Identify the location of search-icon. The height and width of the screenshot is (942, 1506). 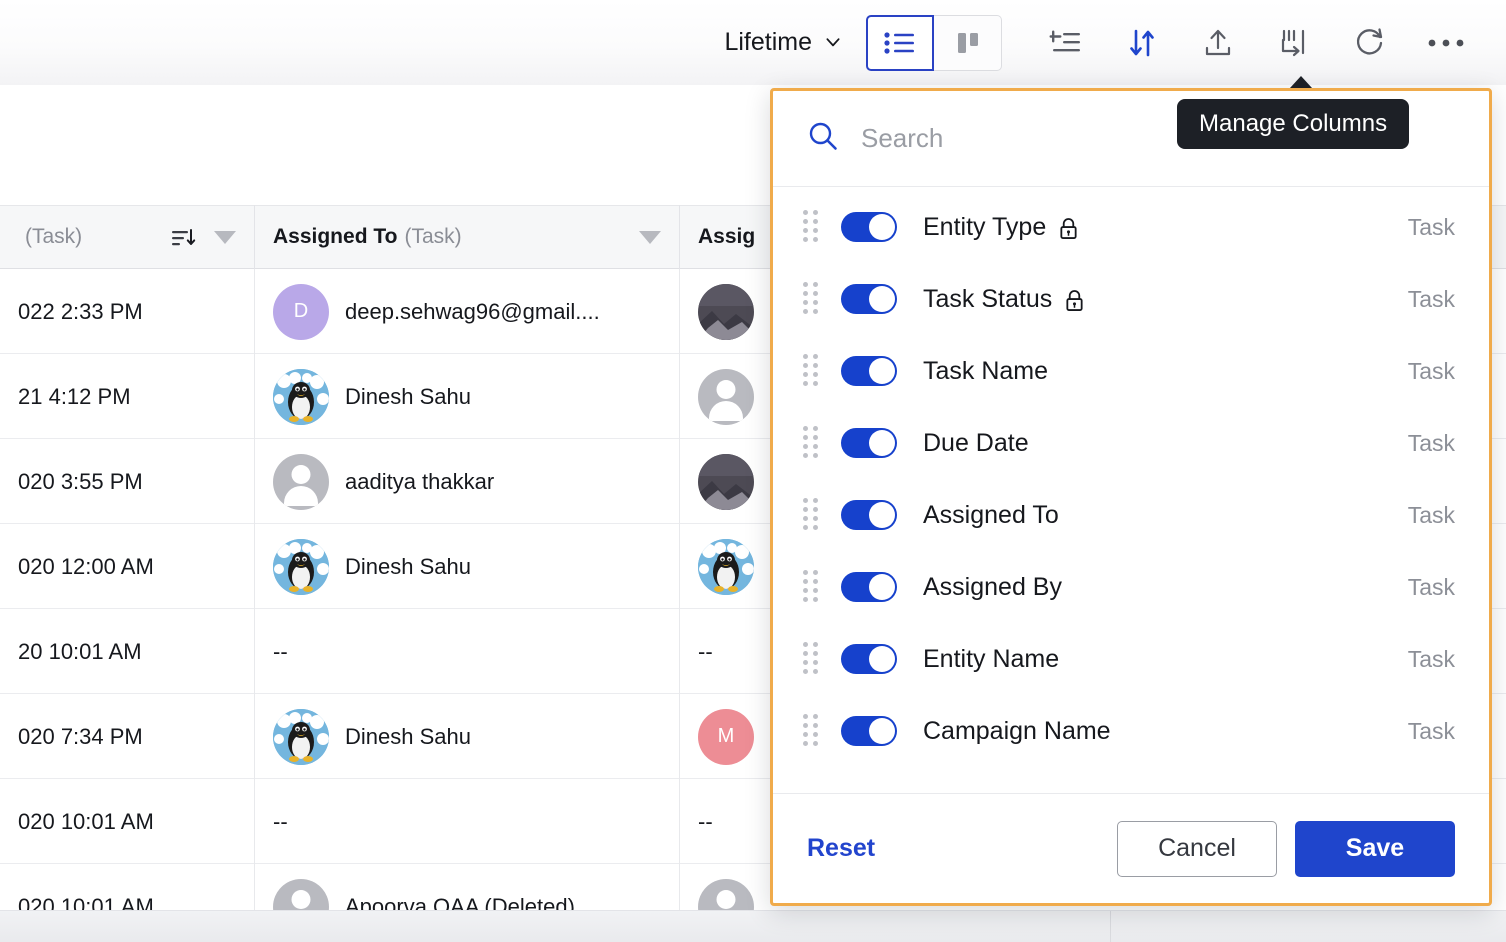
(823, 138).